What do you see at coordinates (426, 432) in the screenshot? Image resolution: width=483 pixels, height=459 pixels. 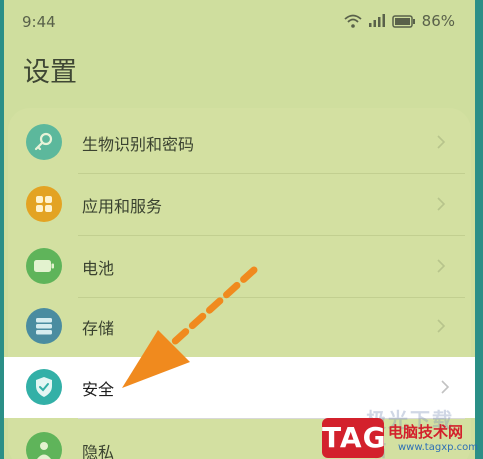 I see `watermark-title: 电脑技术网` at bounding box center [426, 432].